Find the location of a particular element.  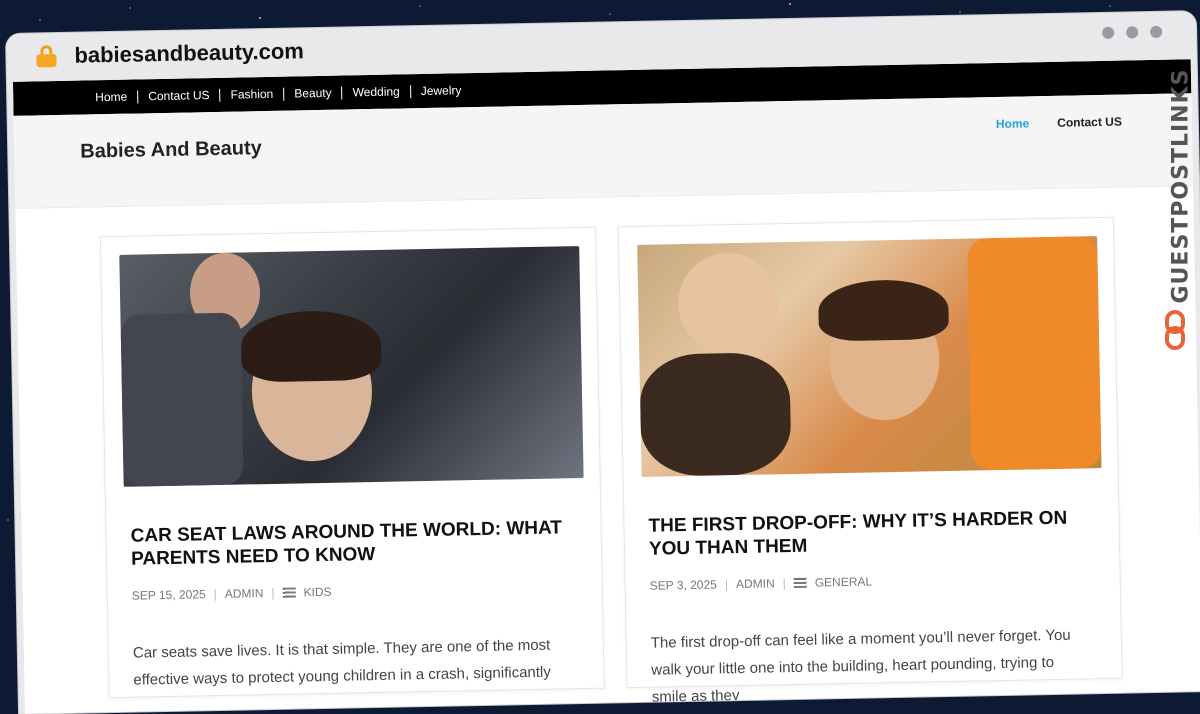

post-meta: SEP 15, 2025 | ADMIN | KIDS is located at coordinates (232, 594).